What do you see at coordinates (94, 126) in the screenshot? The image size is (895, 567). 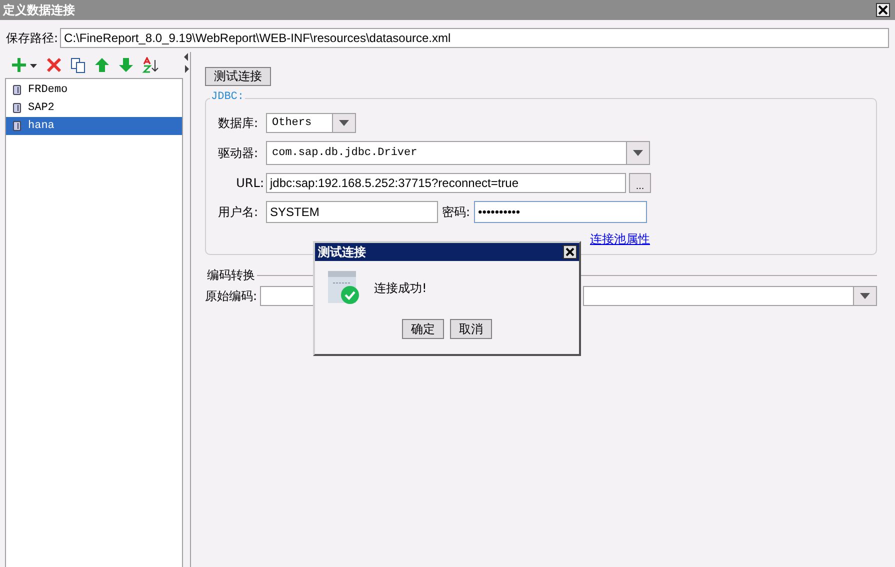 I see `connection-item: hana` at bounding box center [94, 126].